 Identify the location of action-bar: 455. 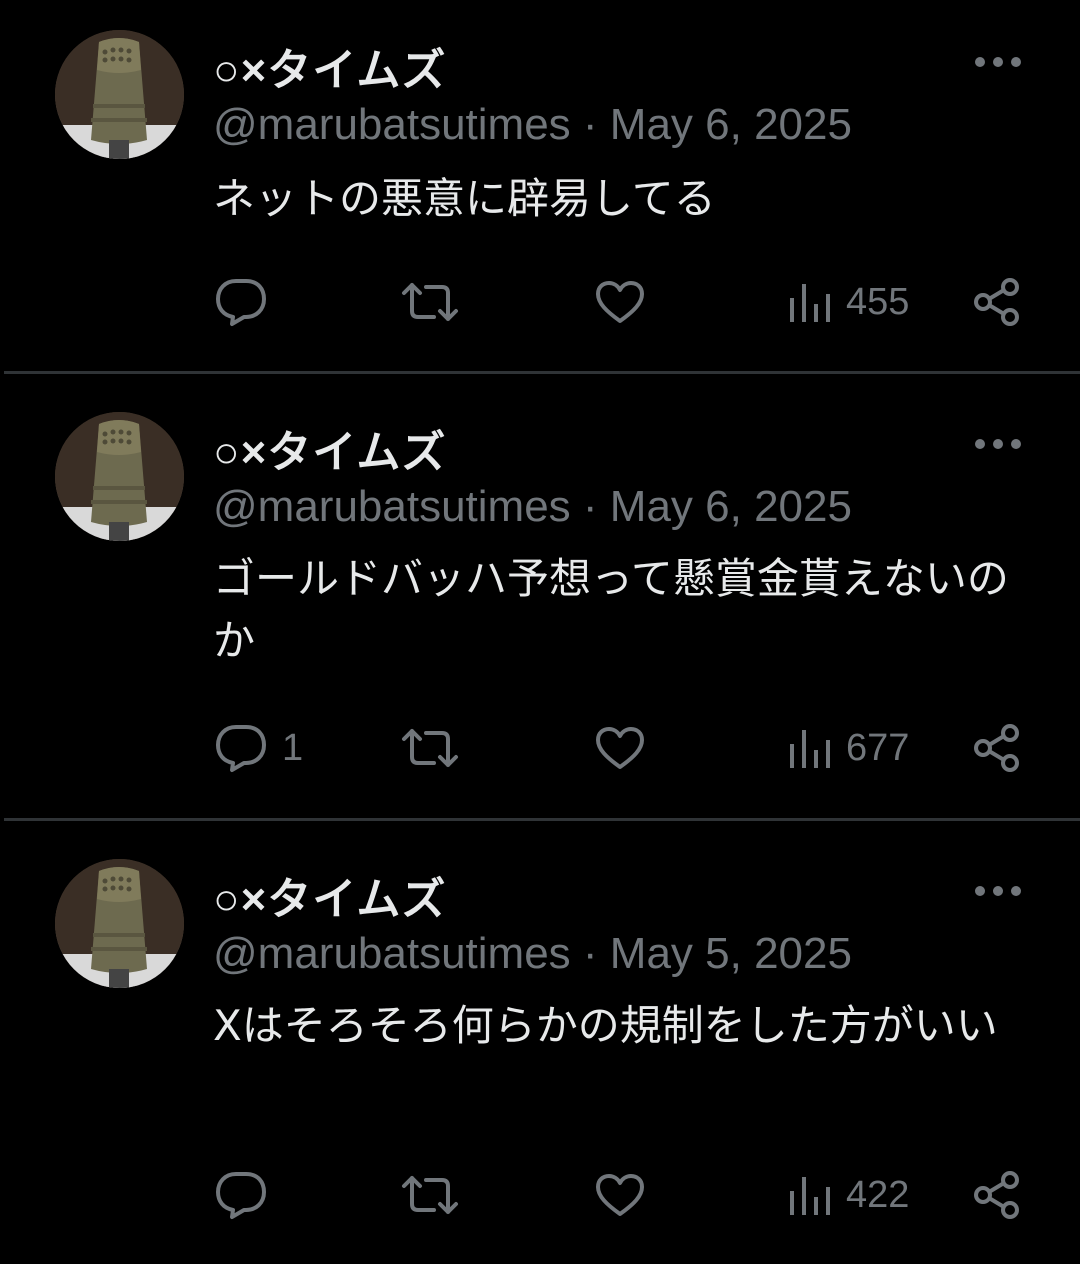
(540, 302).